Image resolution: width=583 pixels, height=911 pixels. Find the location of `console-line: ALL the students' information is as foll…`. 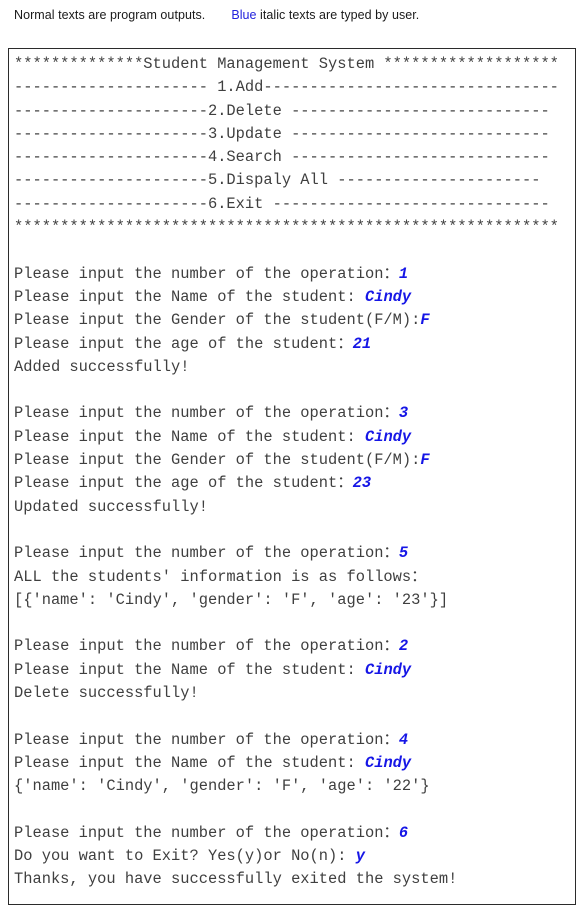

console-line: ALL the students' information is as foll… is located at coordinates (294, 577).